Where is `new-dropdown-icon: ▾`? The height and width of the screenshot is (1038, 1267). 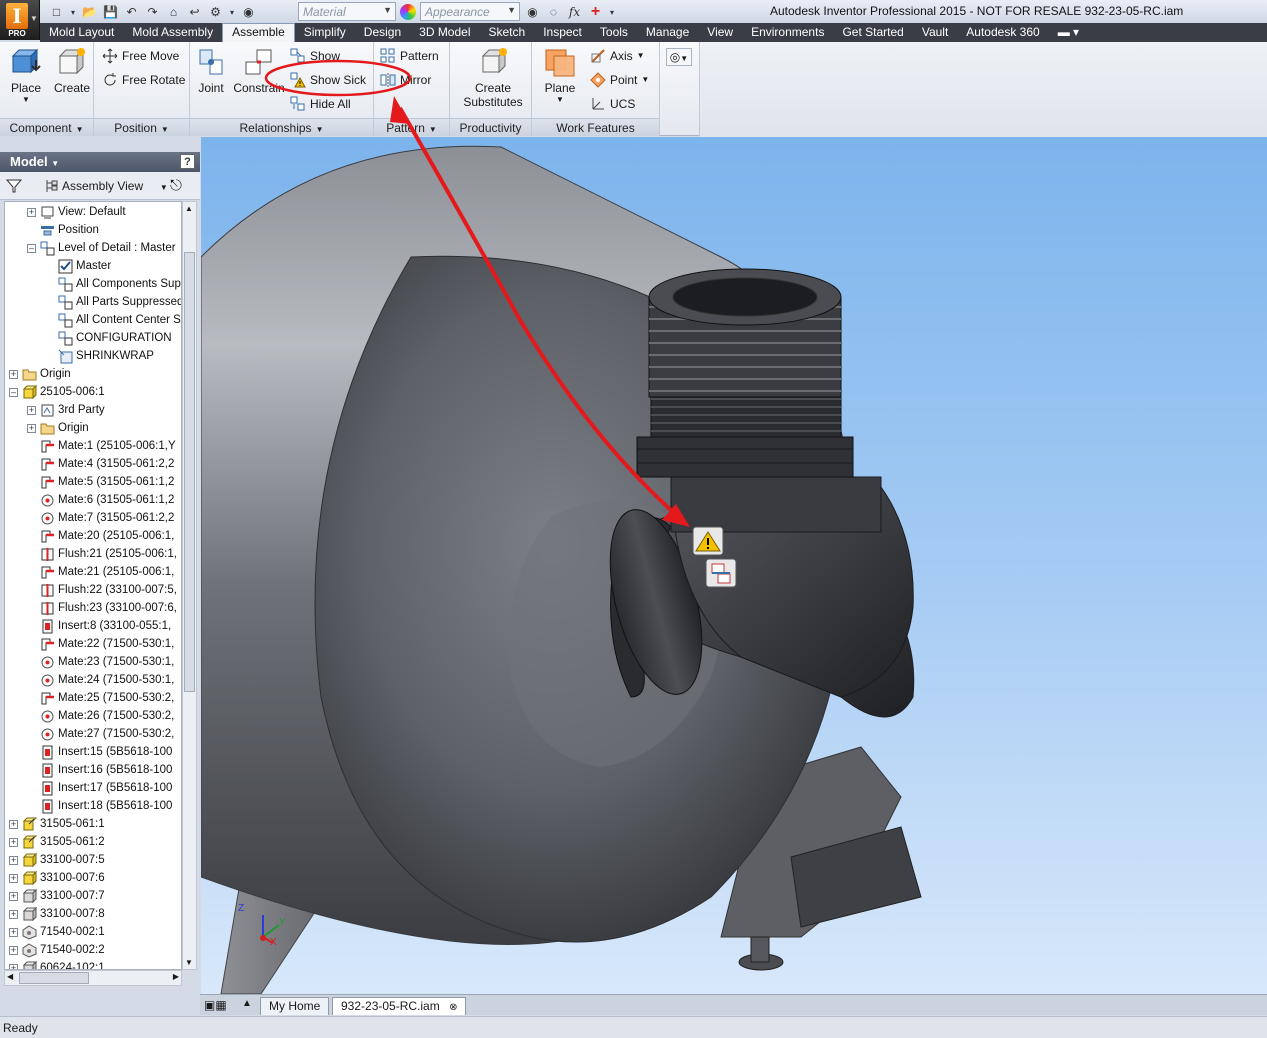
new-dropdown-icon: ▾ is located at coordinates (73, 12).